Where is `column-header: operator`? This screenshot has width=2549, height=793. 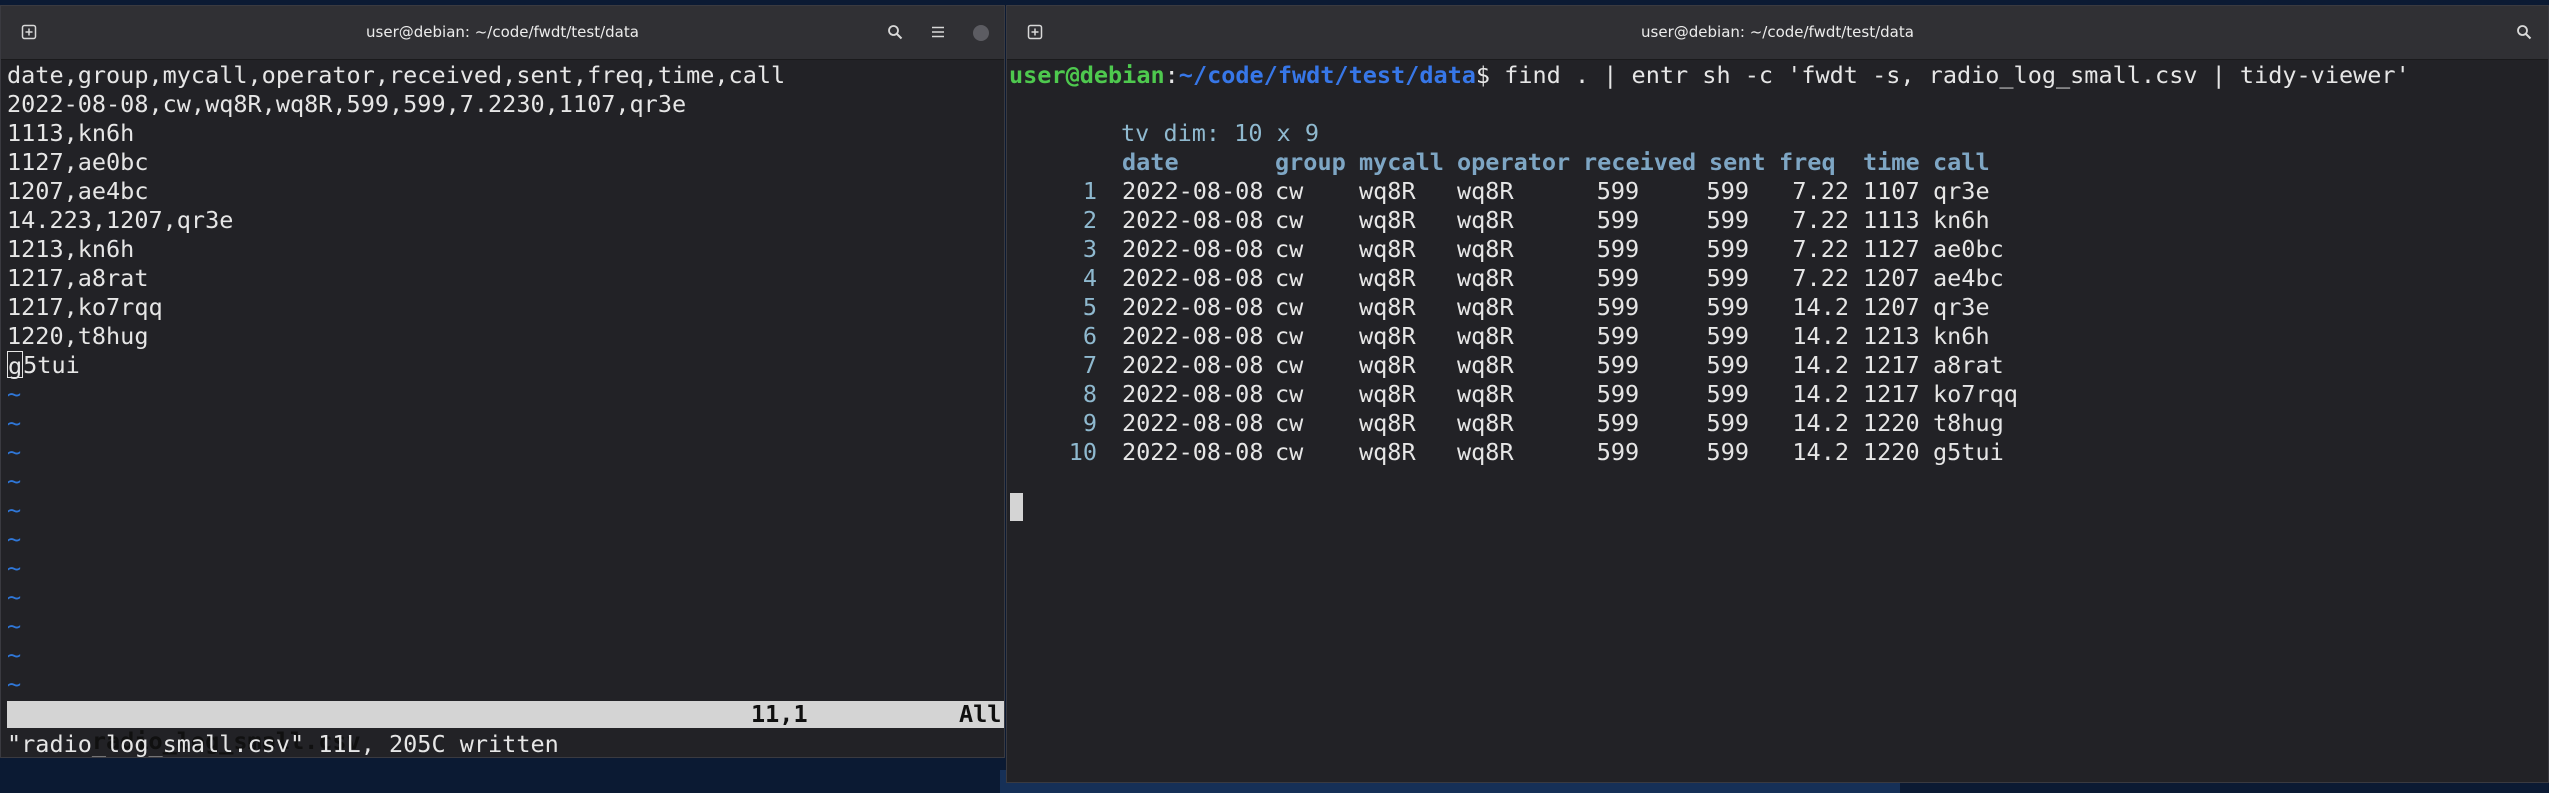 column-header: operator is located at coordinates (1514, 162).